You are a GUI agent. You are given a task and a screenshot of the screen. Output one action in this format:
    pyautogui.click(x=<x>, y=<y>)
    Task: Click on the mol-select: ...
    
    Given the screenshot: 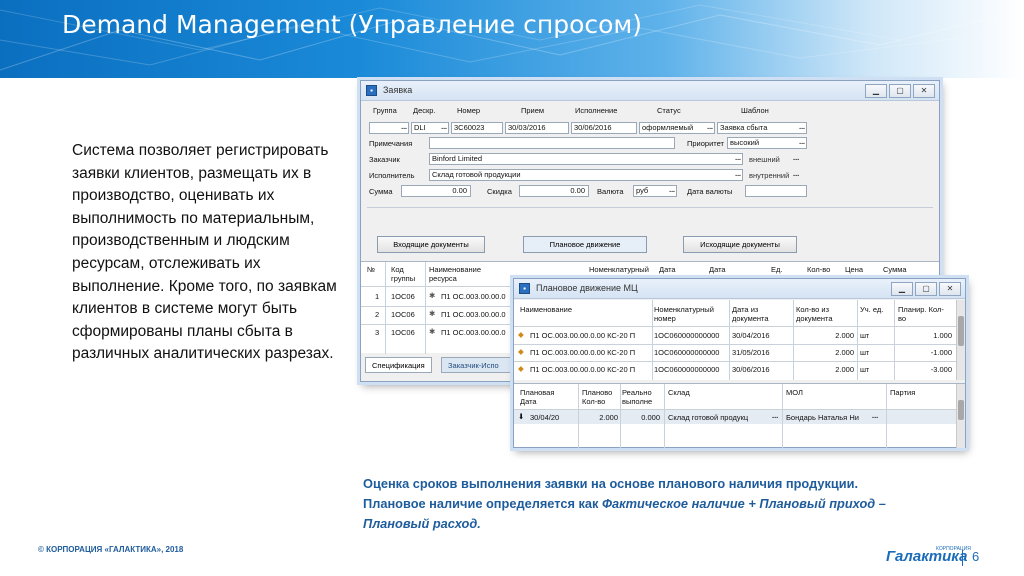 What is the action you would take?
    pyautogui.click(x=875, y=415)
    